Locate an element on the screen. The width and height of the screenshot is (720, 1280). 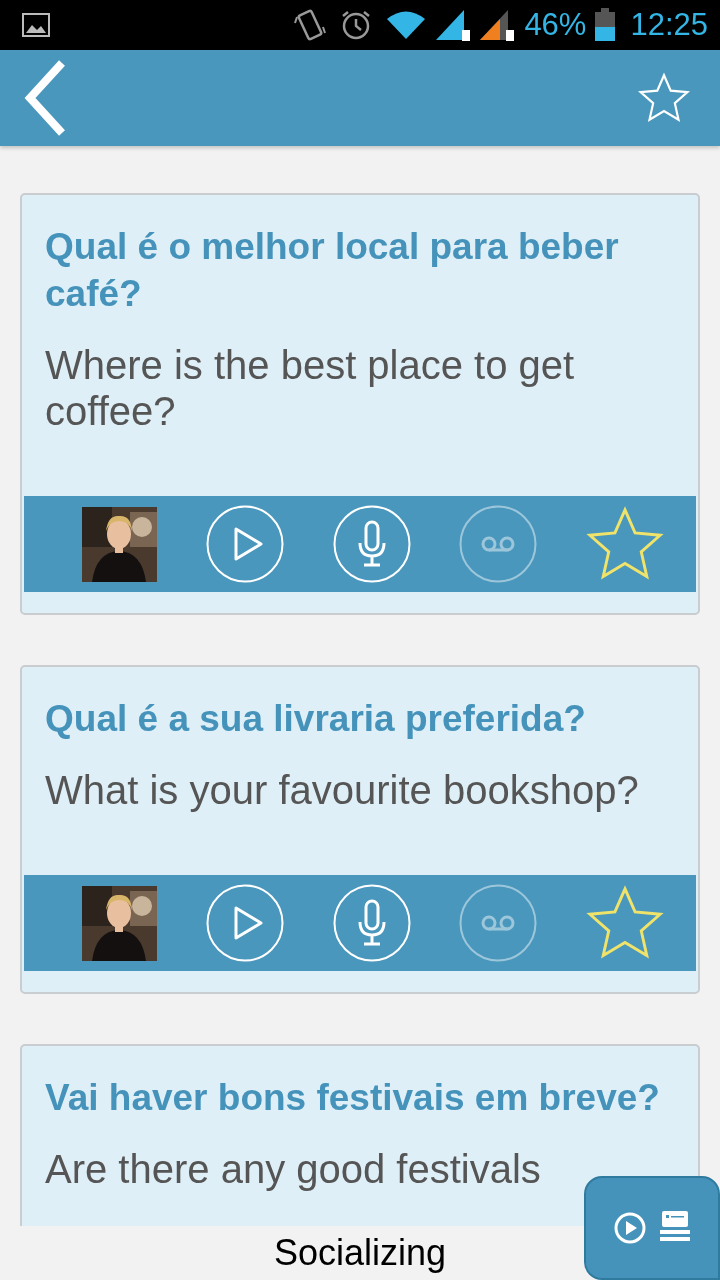
phrase-translation: Where is the best place to get coffee? is located at coordinates (310, 388).